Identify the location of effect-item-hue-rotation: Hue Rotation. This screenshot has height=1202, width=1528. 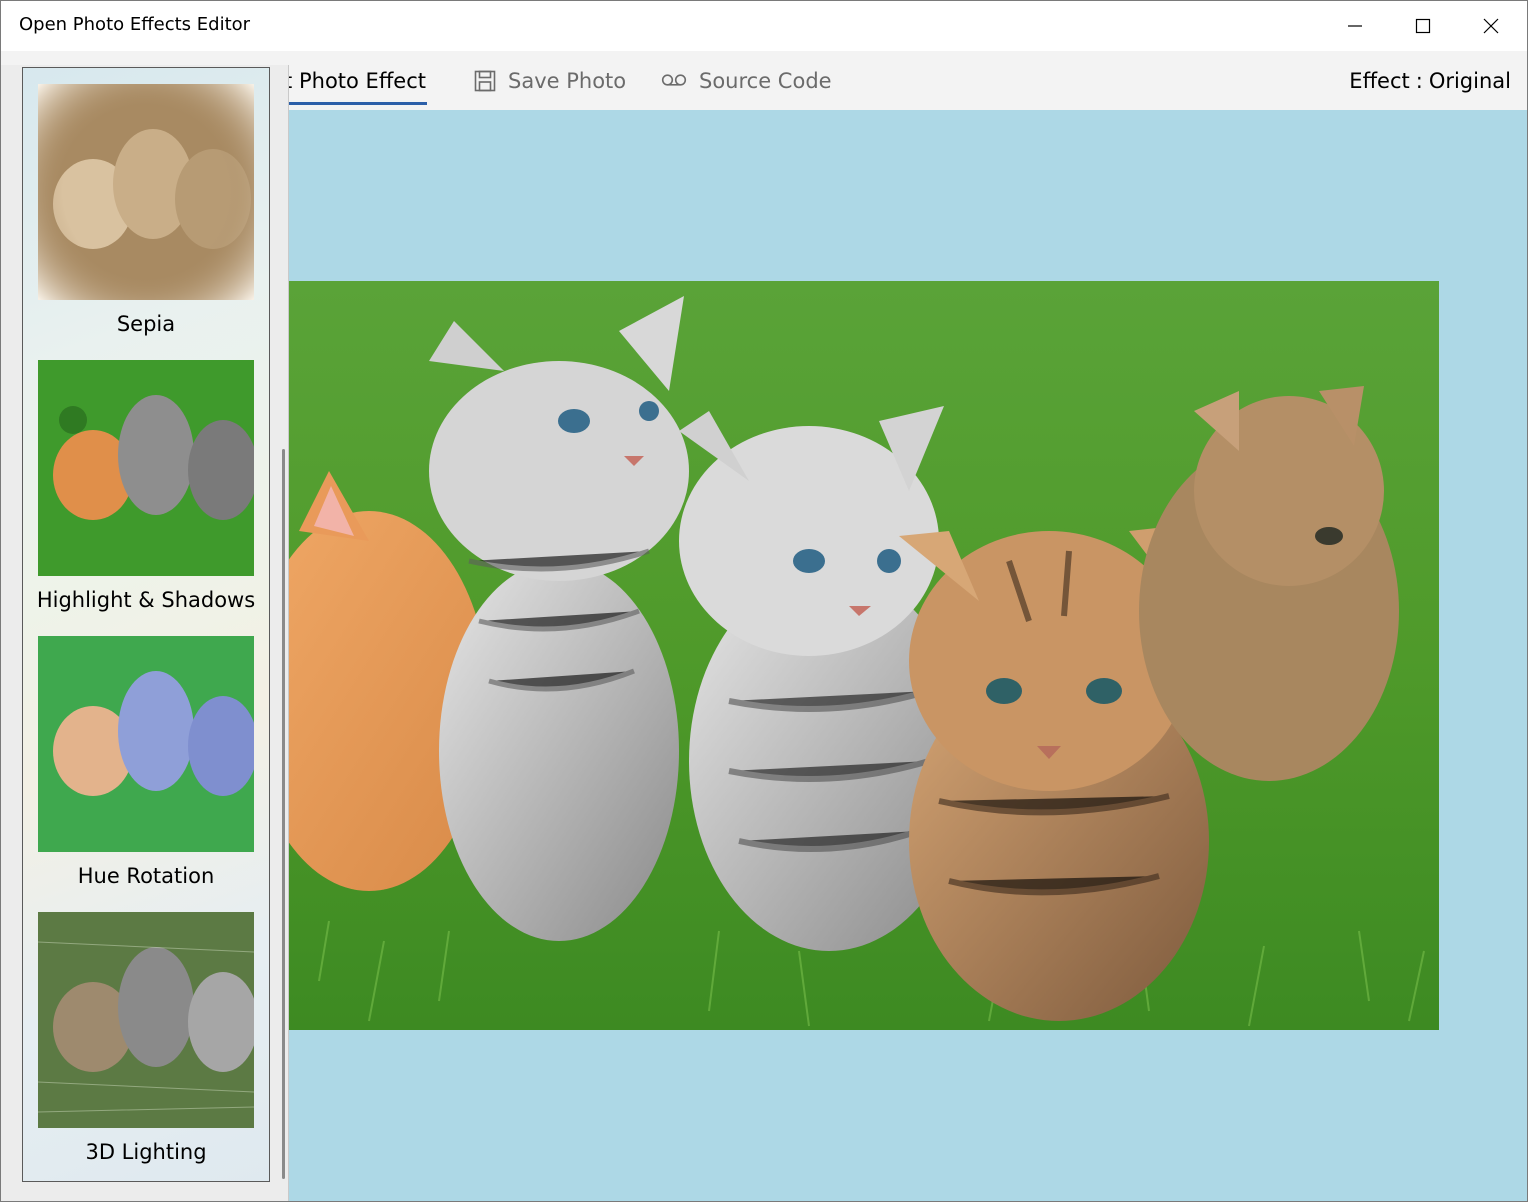
(146, 758).